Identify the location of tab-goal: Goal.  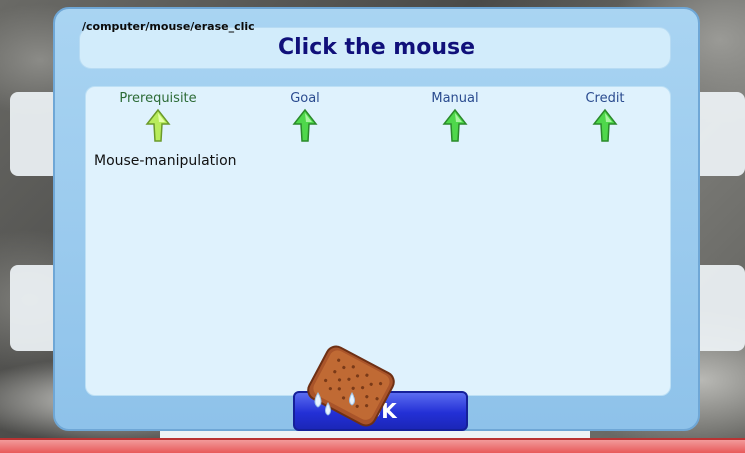
(305, 121).